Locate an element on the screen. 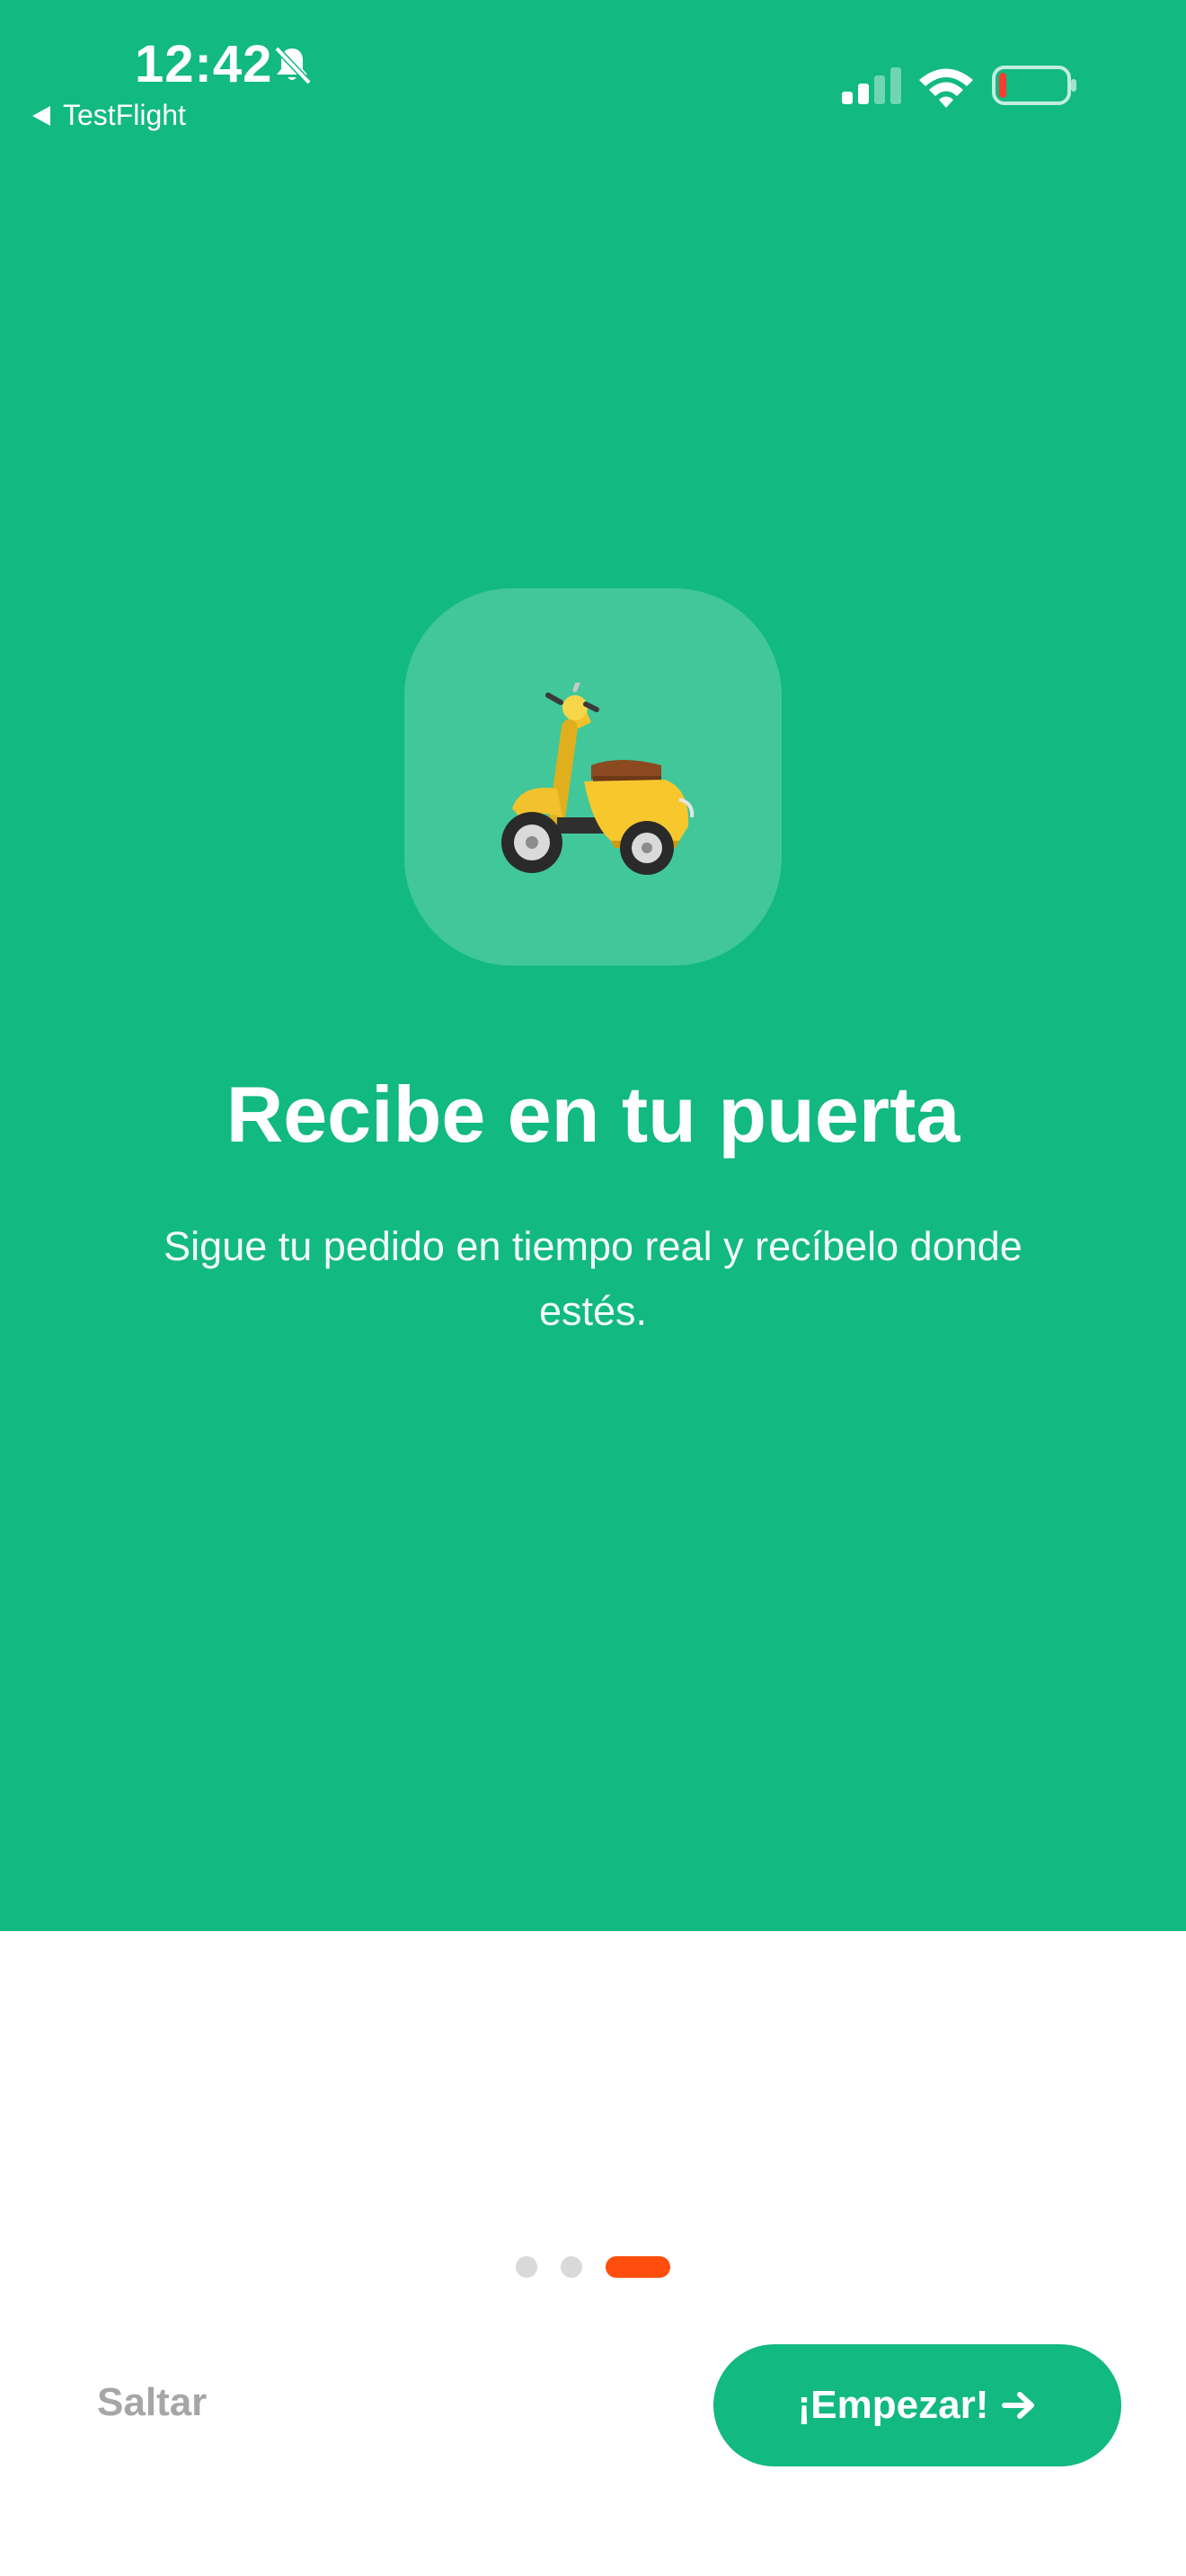 The image size is (1186, 2576). back-app-label: TestFlight is located at coordinates (124, 115).